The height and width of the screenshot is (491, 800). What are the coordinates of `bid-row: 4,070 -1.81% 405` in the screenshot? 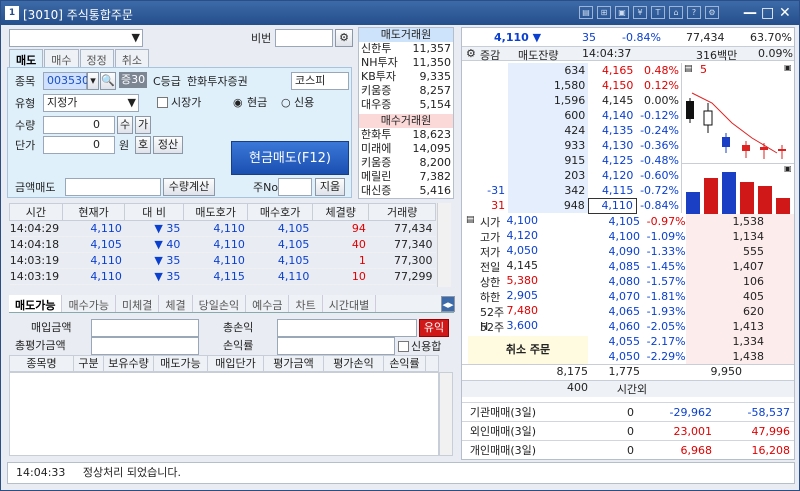 It's located at (691, 296).